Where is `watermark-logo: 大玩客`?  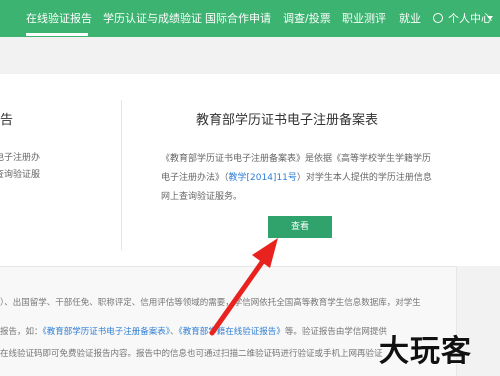 watermark-logo: 大玩客 is located at coordinates (425, 351).